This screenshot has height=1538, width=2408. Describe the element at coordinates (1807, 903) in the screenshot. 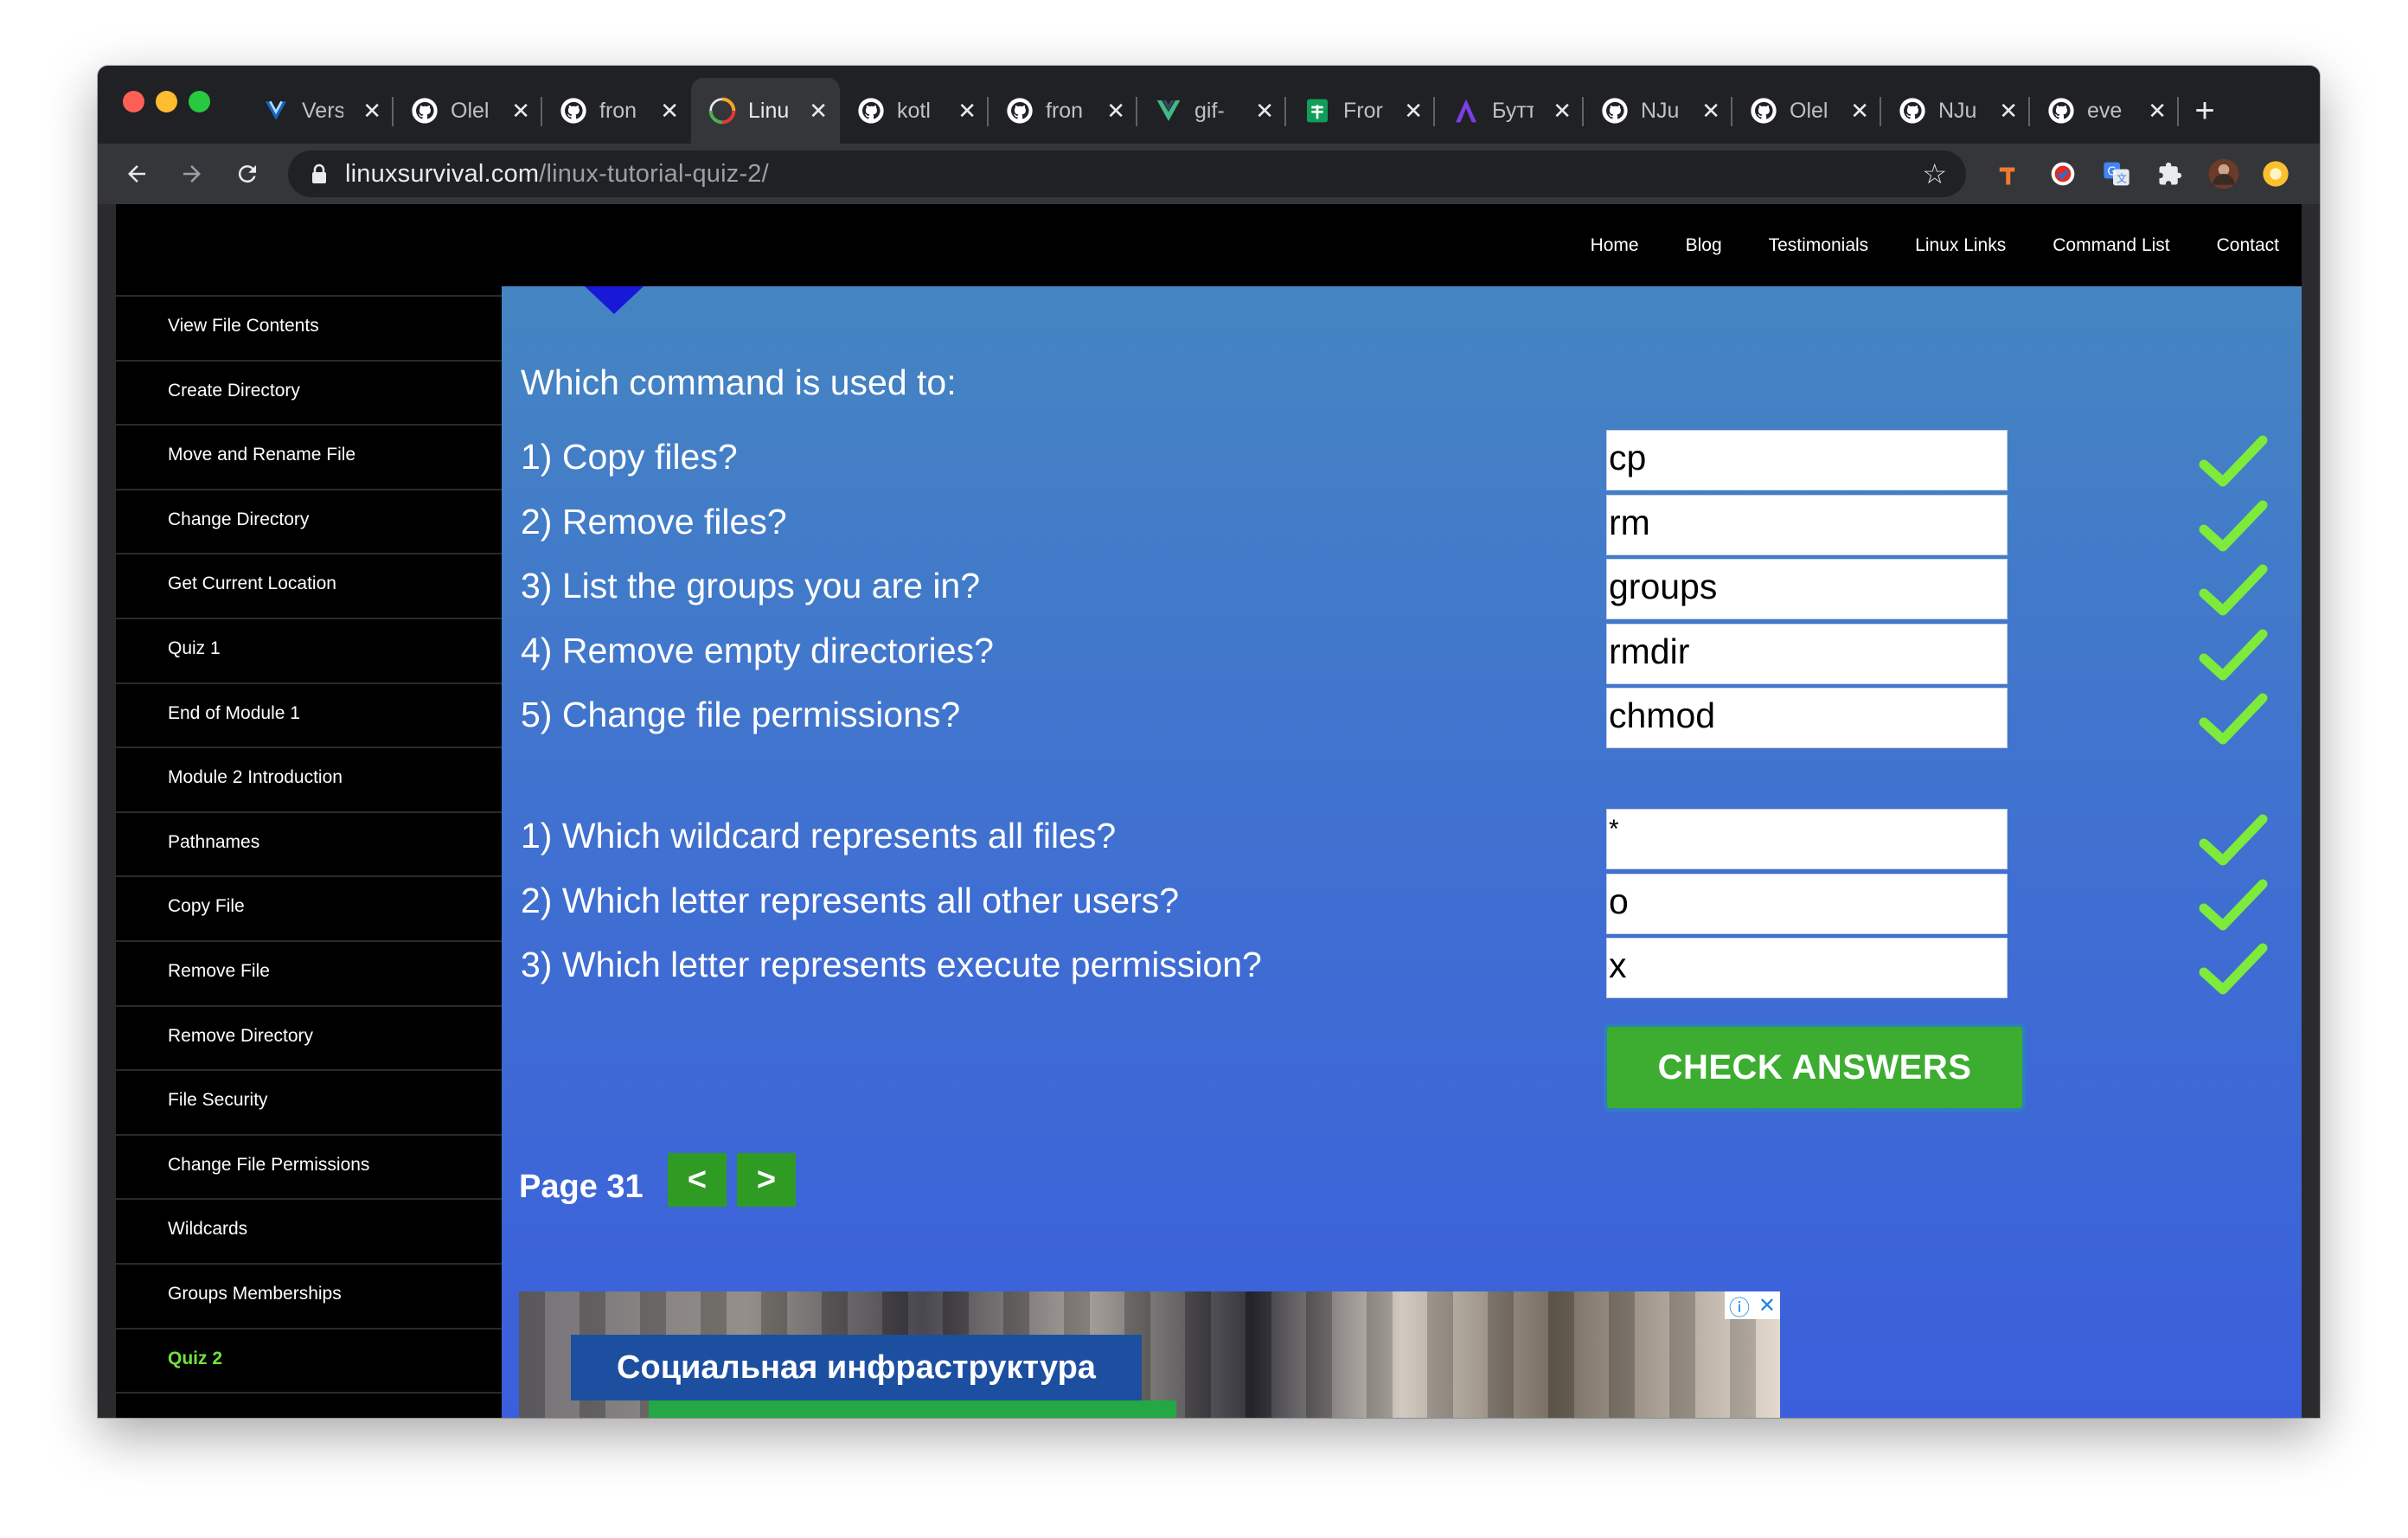

I see `answer-input: o` at that location.